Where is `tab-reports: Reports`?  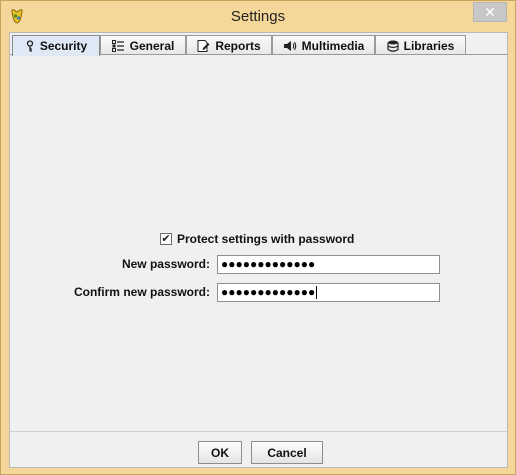
tab-reports: Reports is located at coordinates (229, 45).